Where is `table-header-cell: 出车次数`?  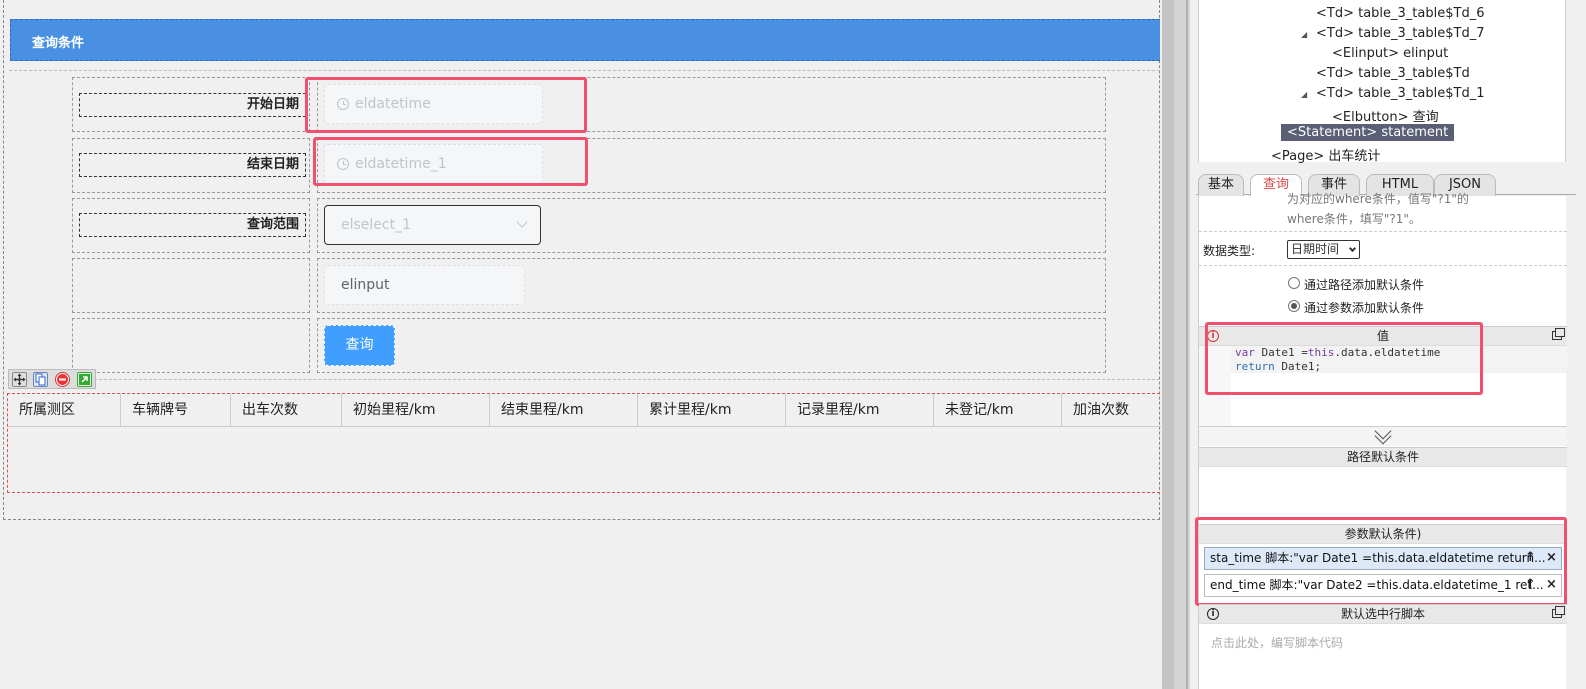 table-header-cell: 出车次数 is located at coordinates (285, 410).